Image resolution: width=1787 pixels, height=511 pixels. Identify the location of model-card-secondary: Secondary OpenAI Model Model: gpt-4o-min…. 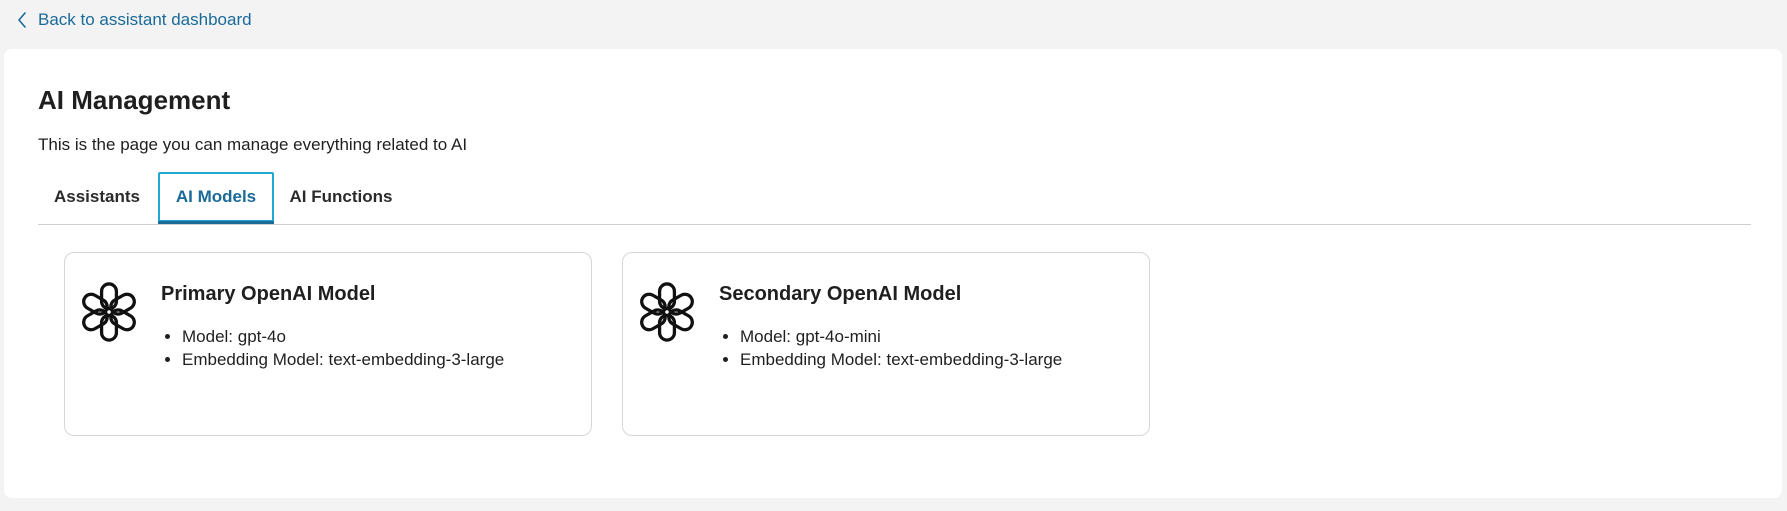
(886, 344).